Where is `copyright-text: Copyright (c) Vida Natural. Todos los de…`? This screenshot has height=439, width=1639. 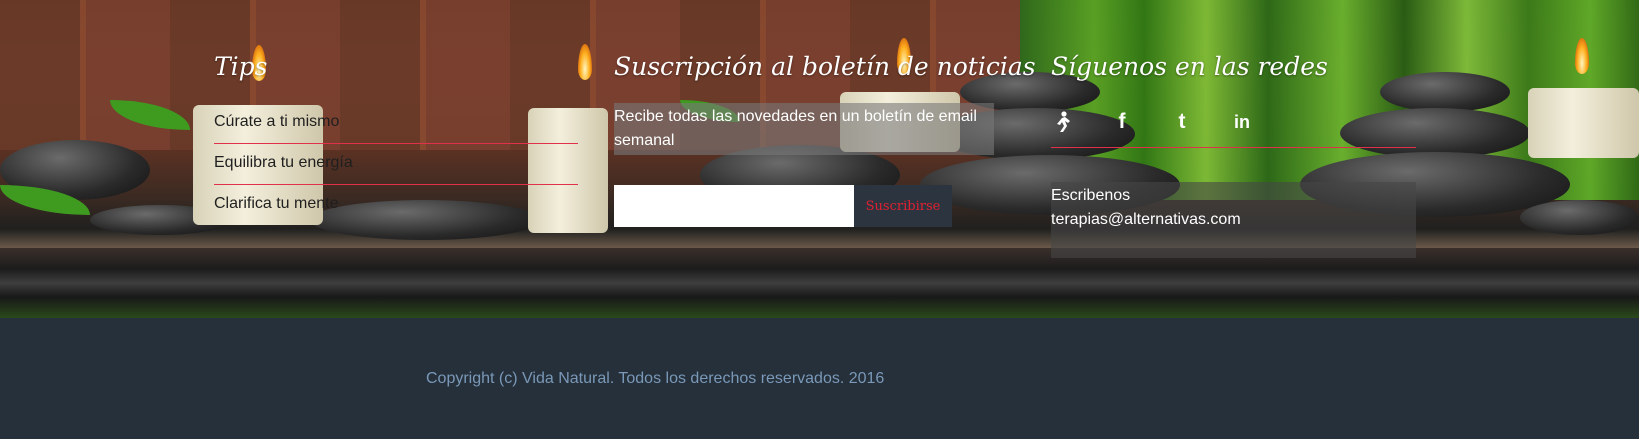 copyright-text: Copyright (c) Vida Natural. Todos los de… is located at coordinates (655, 378).